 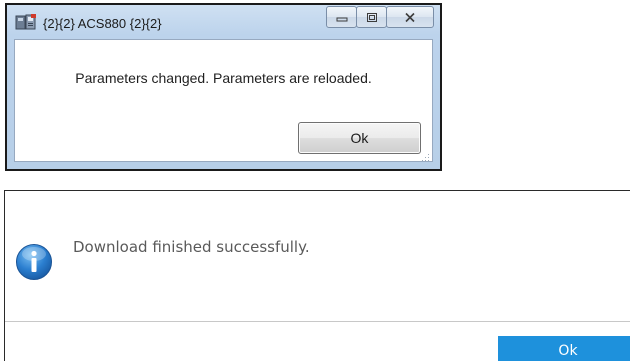 I want to click on title-bar: {2}{2} ACS880 {2}{2}, so click(x=223, y=22).